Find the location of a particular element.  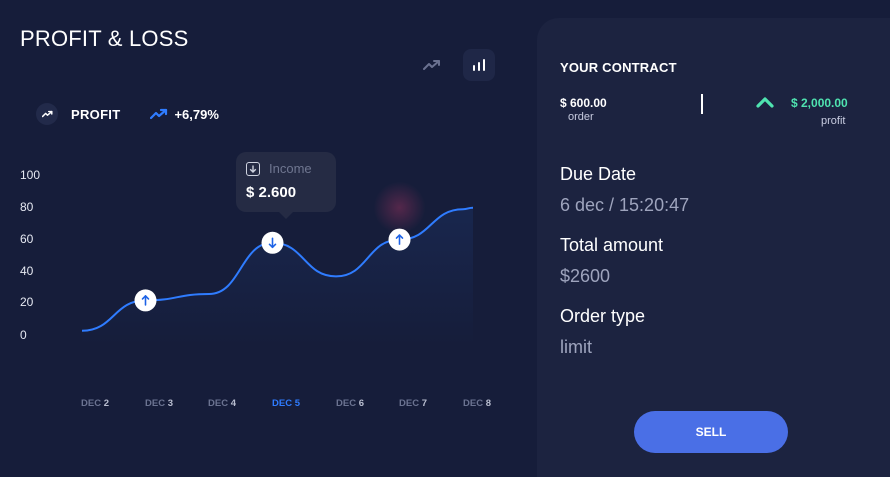

due-date-title: Due Date is located at coordinates (598, 174).